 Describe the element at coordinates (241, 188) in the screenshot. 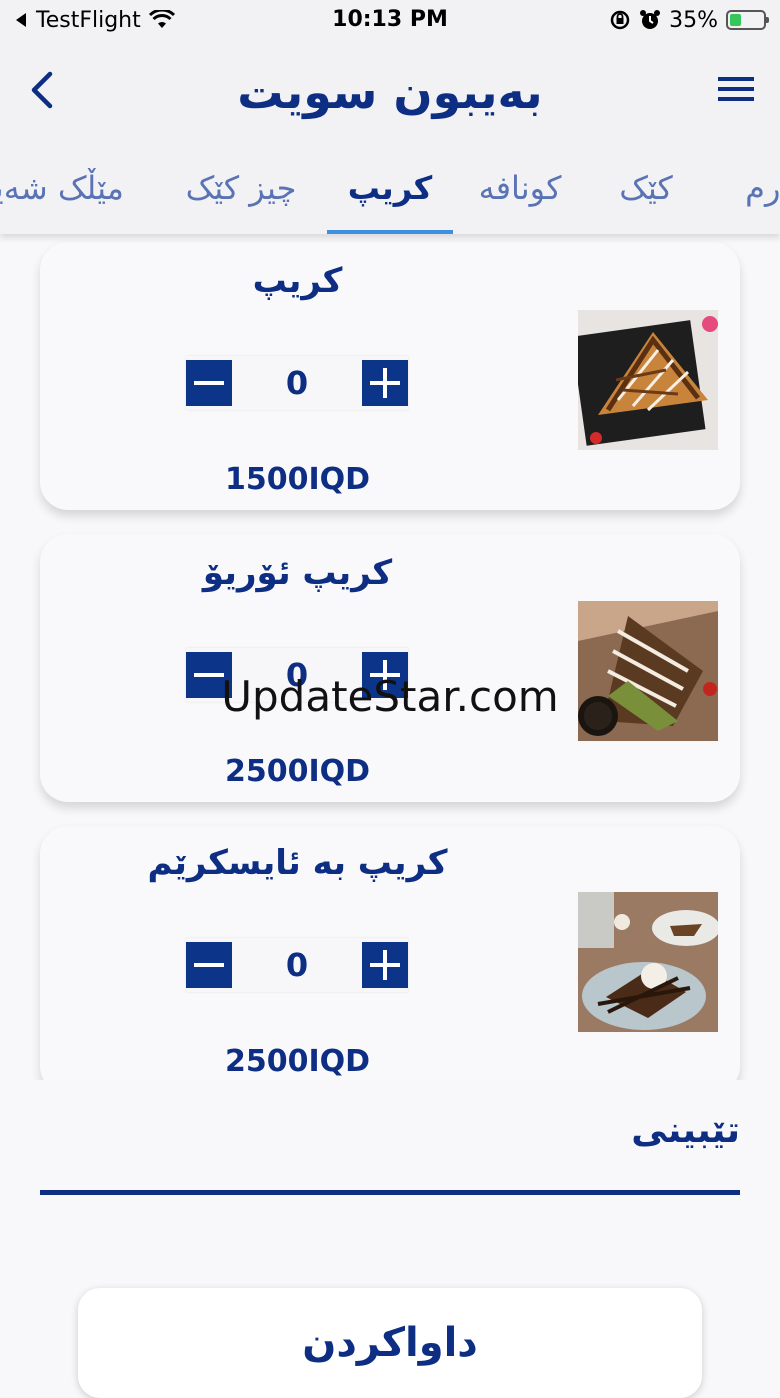

I see `tab-cheesecake: چیز کێک` at that location.